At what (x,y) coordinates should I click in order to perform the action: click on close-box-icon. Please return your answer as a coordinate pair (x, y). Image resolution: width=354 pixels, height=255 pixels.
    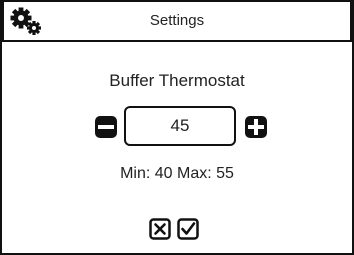
    Looking at the image, I should click on (160, 229).